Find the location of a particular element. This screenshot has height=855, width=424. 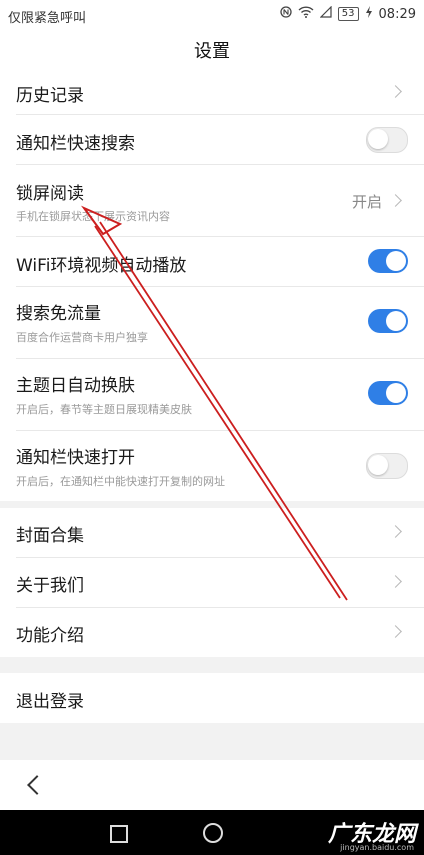

battery-indicator: 53 is located at coordinates (348, 14).